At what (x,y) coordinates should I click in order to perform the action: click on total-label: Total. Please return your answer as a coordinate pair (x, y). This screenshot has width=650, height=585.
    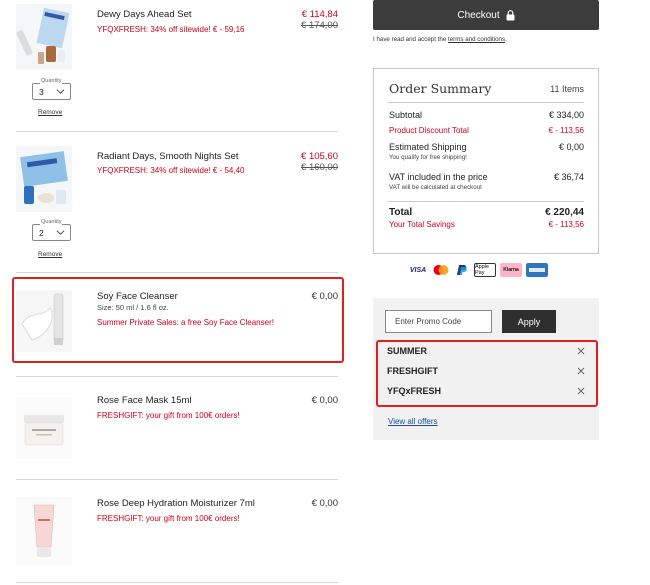
    Looking at the image, I should click on (401, 212).